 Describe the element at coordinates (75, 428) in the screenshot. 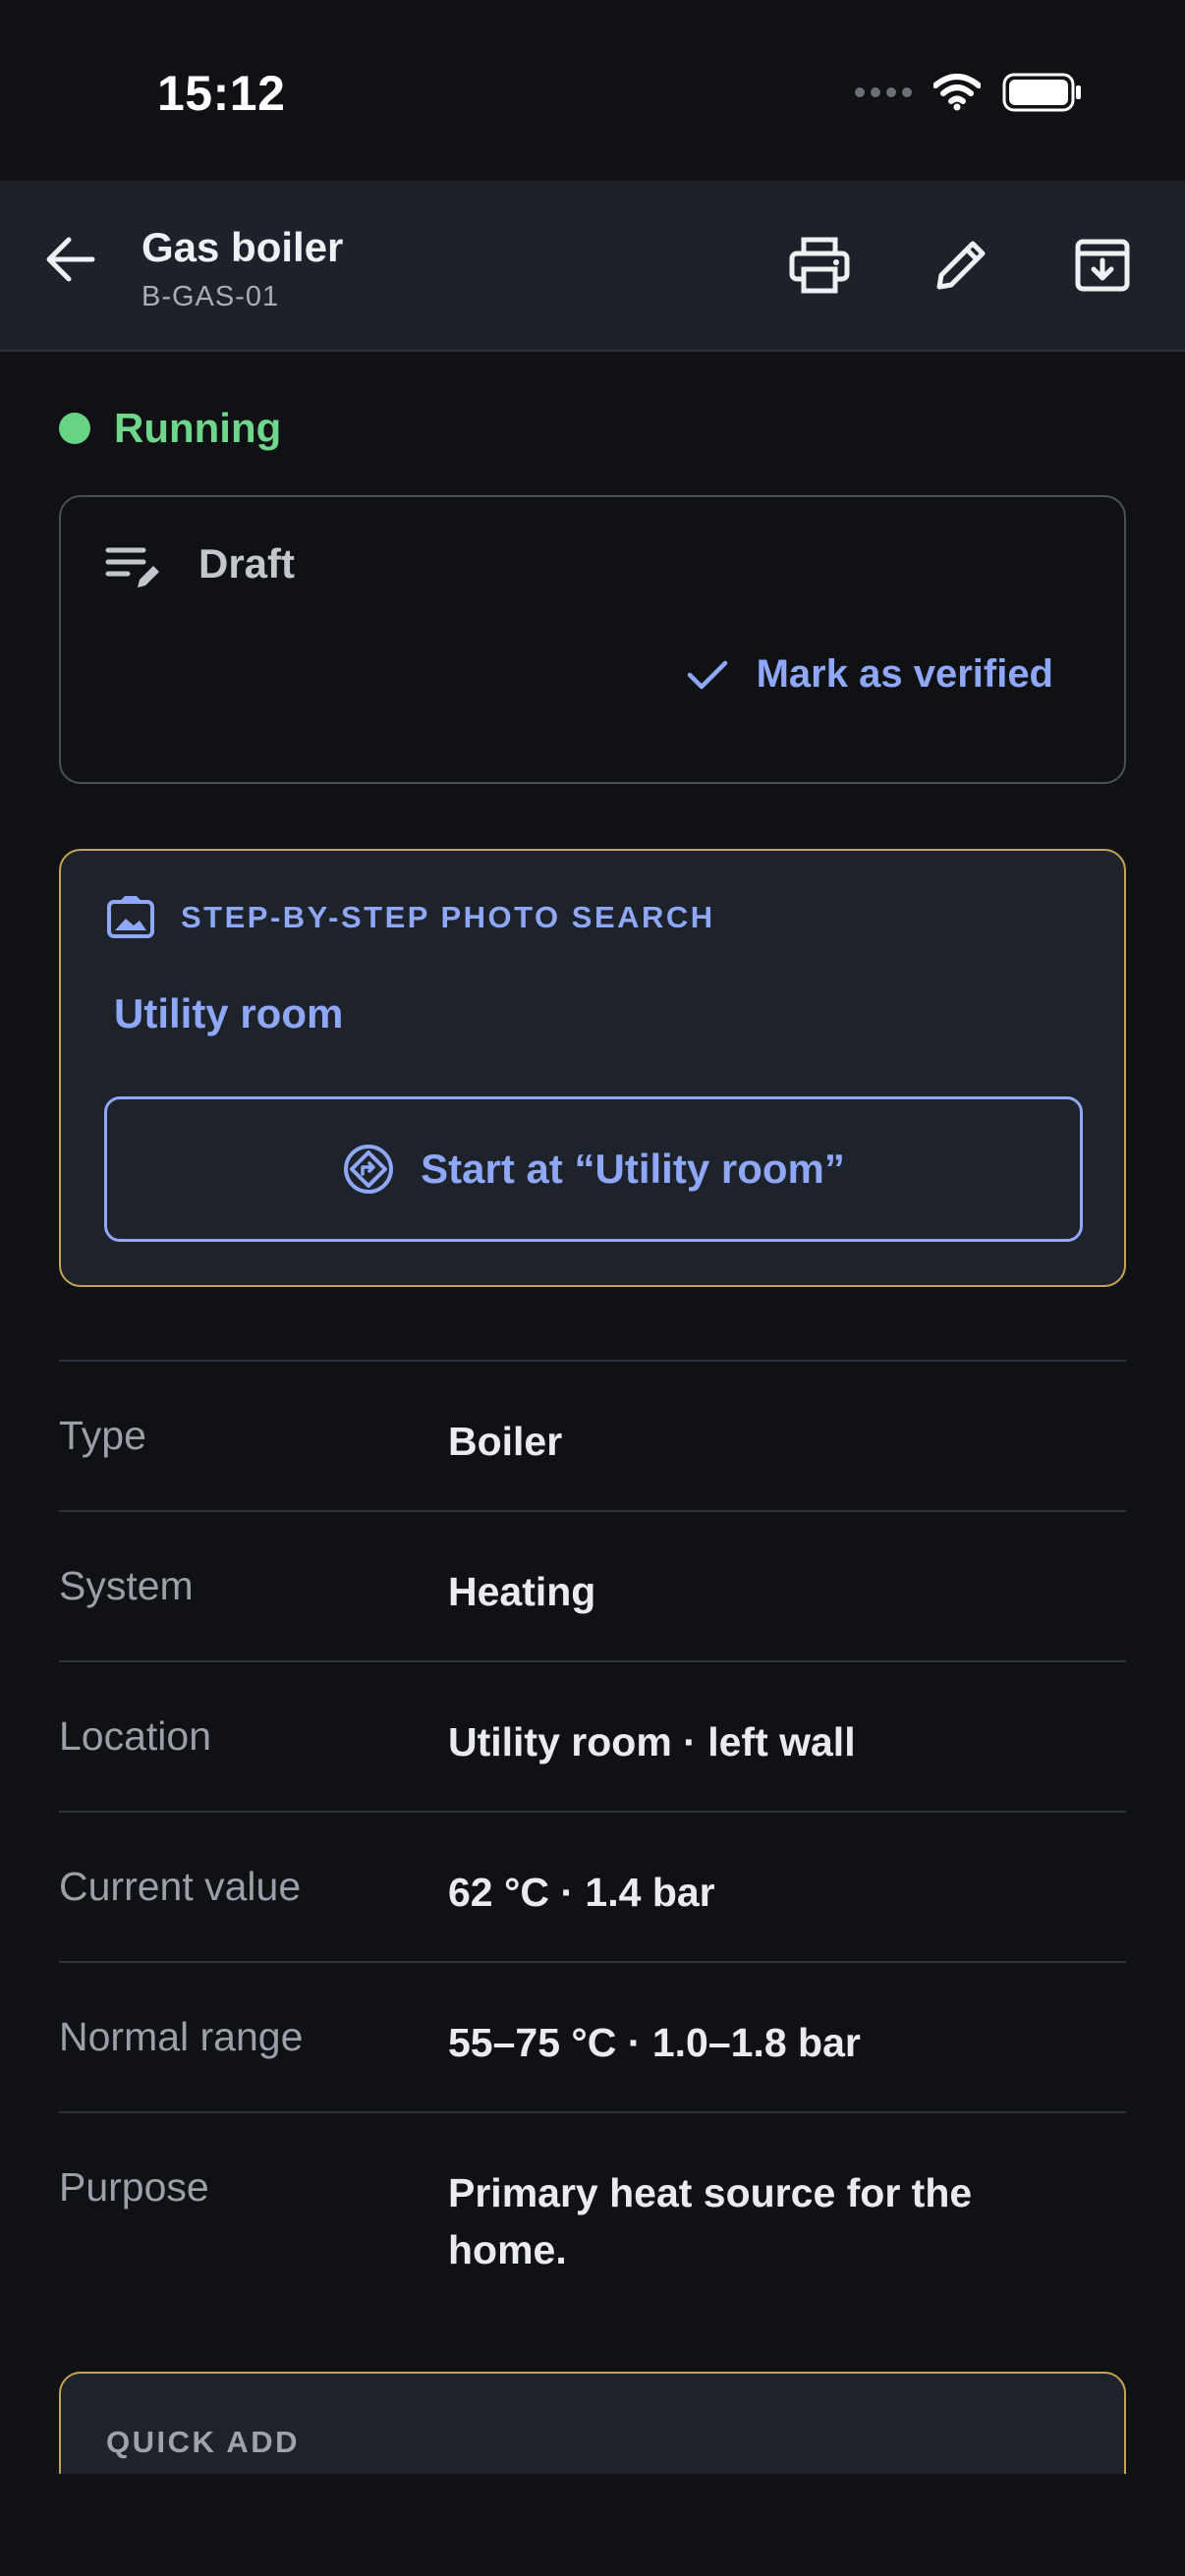

I see `status-dot` at that location.